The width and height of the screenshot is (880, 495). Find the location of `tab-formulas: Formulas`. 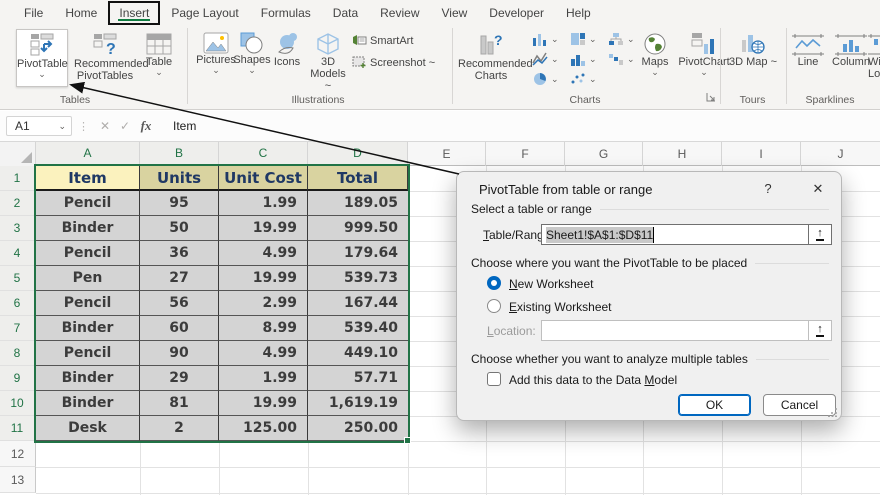

tab-formulas: Formulas is located at coordinates (286, 13).